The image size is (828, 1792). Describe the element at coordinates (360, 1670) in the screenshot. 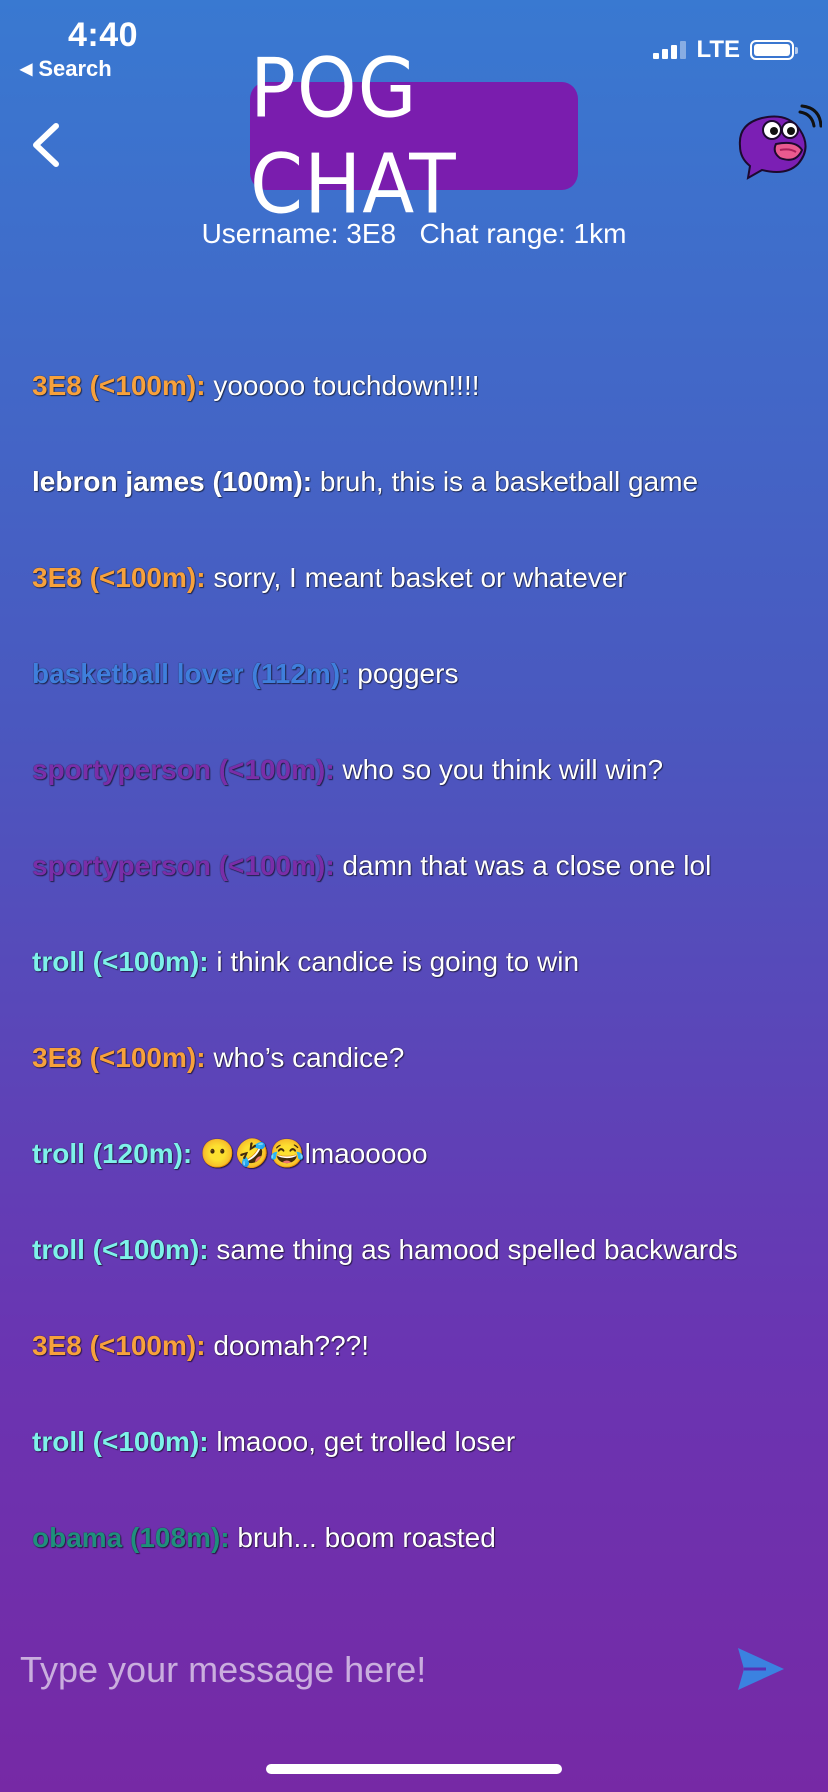

I see `message-input` at that location.